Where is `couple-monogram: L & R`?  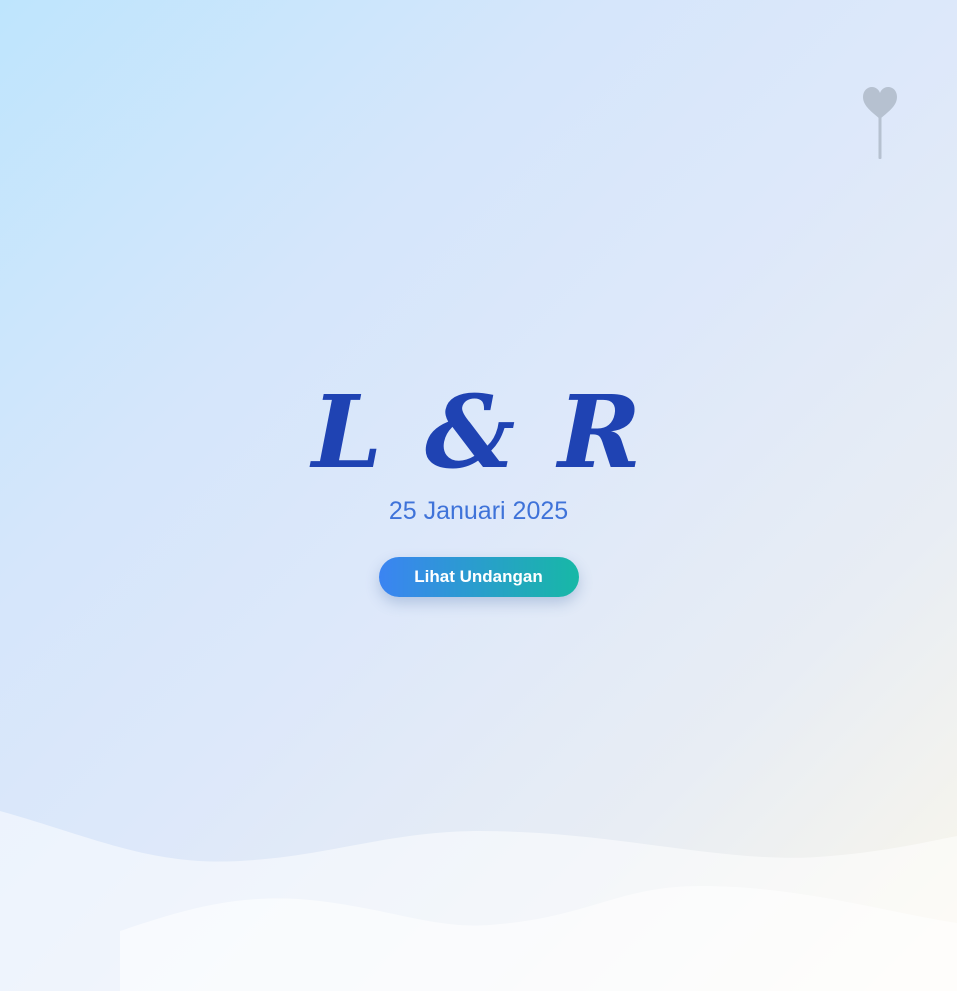
couple-monogram: L & R is located at coordinates (478, 432).